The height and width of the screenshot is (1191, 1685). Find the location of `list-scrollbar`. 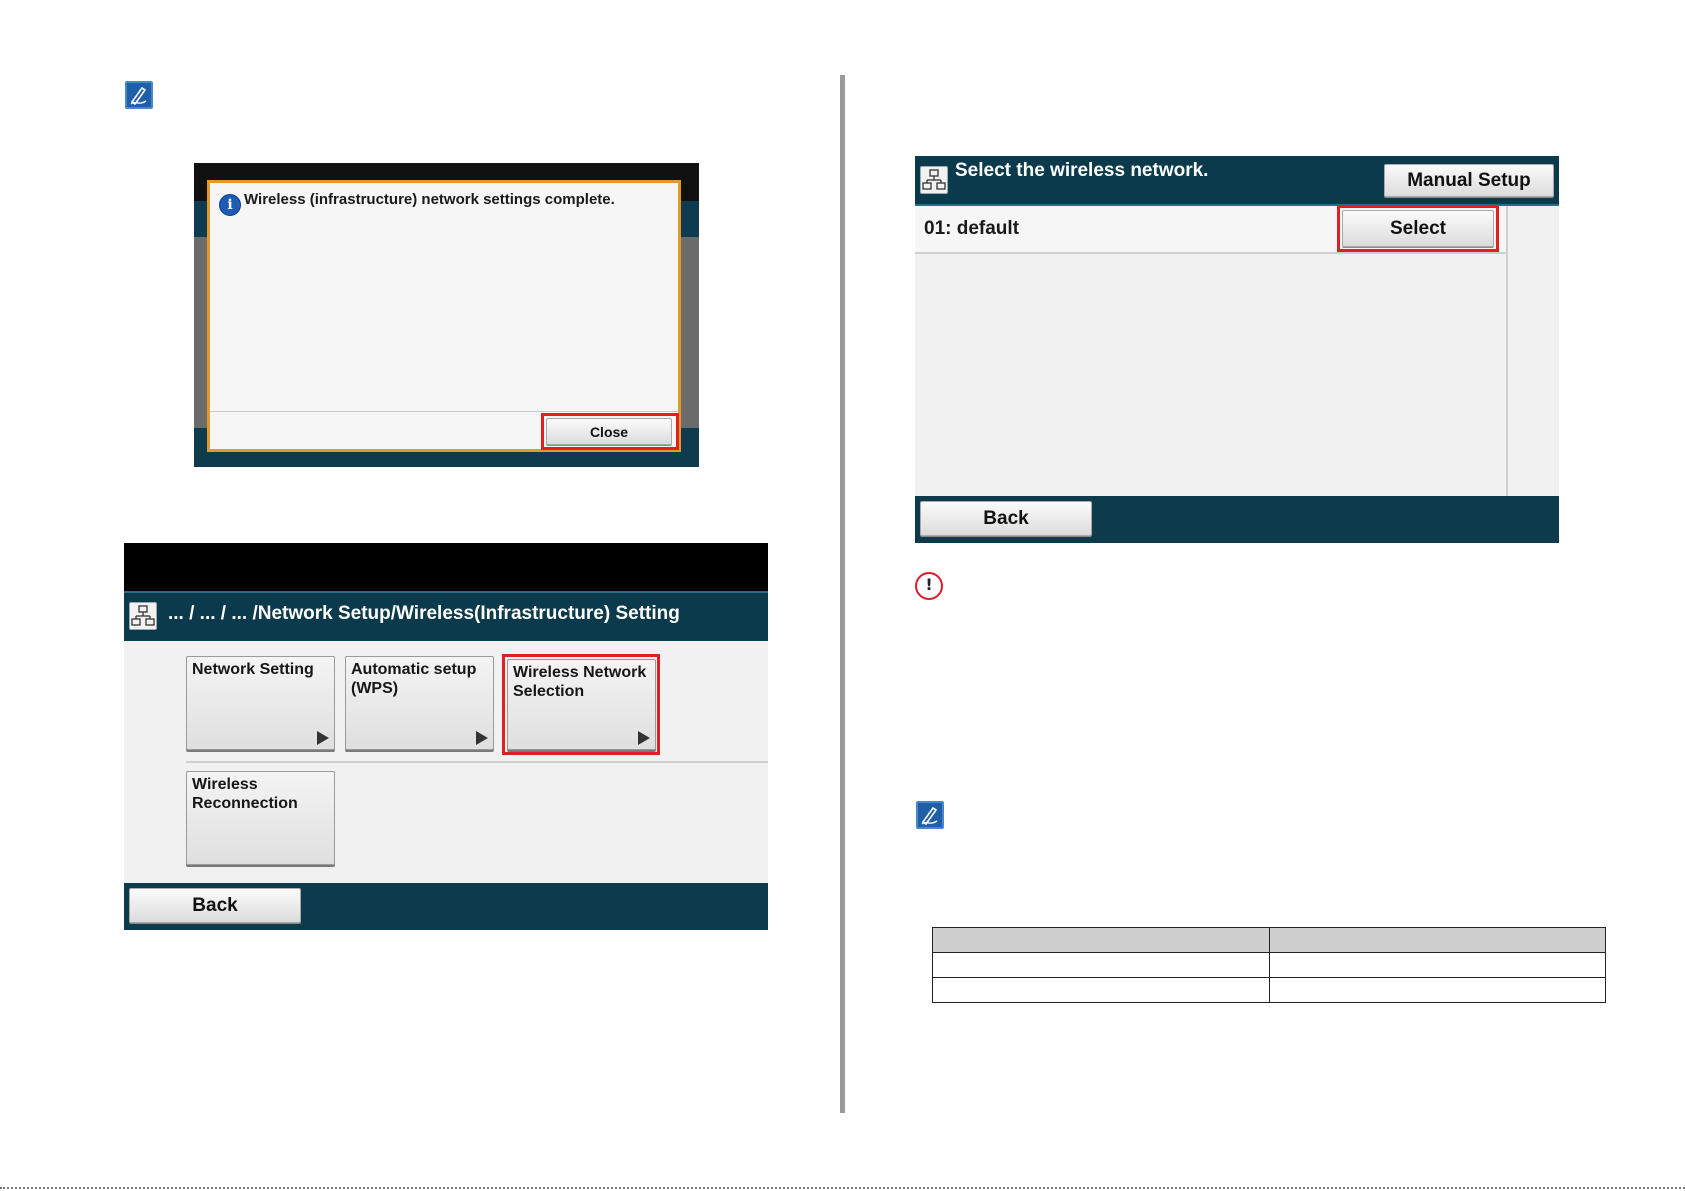

list-scrollbar is located at coordinates (1507, 351).